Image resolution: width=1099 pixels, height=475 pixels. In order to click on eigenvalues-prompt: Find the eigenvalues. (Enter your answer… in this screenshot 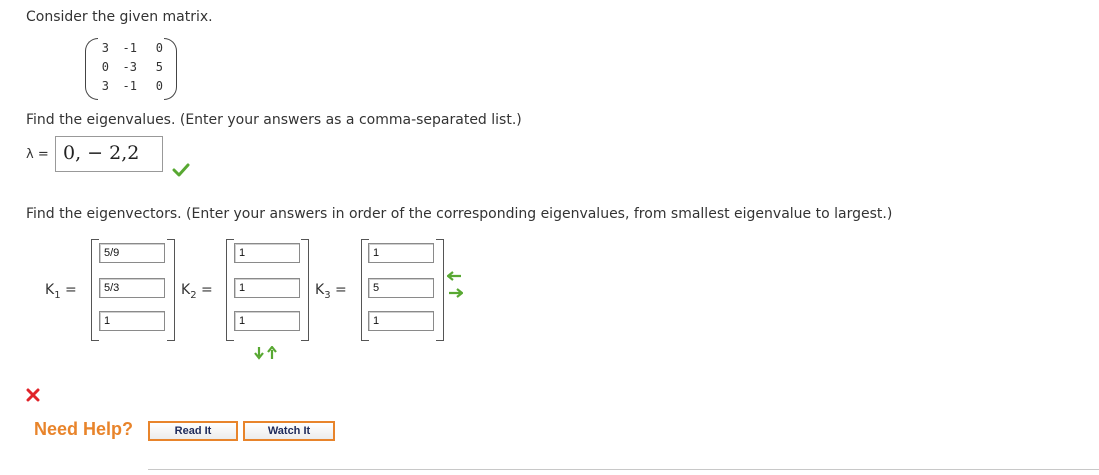, I will do `click(274, 120)`.